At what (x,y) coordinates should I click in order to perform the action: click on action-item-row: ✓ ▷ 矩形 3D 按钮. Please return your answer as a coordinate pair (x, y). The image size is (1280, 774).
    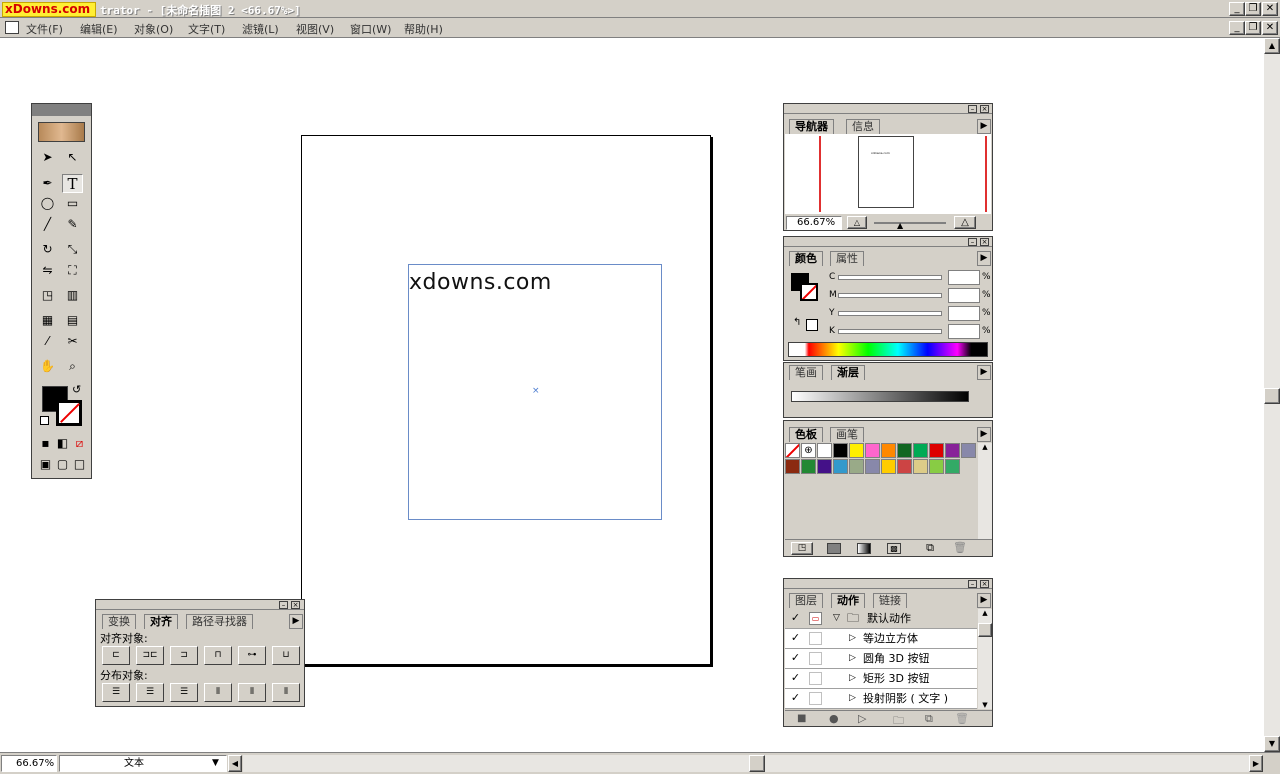
    Looking at the image, I should click on (881, 679).